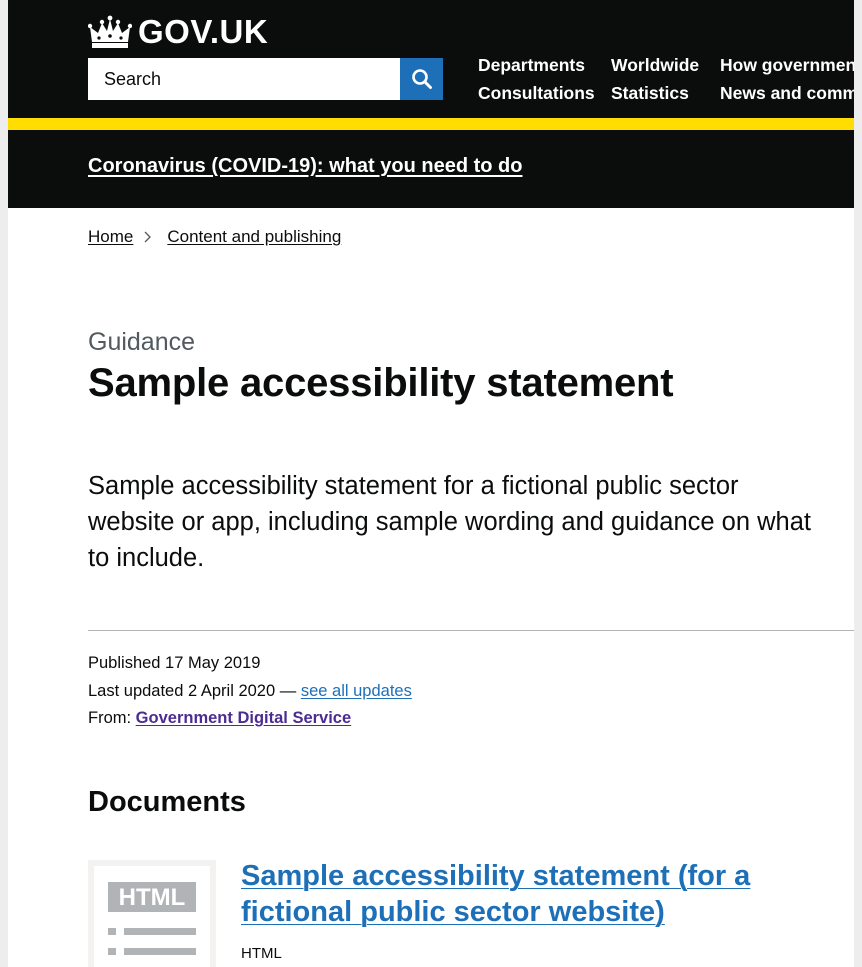  I want to click on from-label: From:, so click(112, 718).